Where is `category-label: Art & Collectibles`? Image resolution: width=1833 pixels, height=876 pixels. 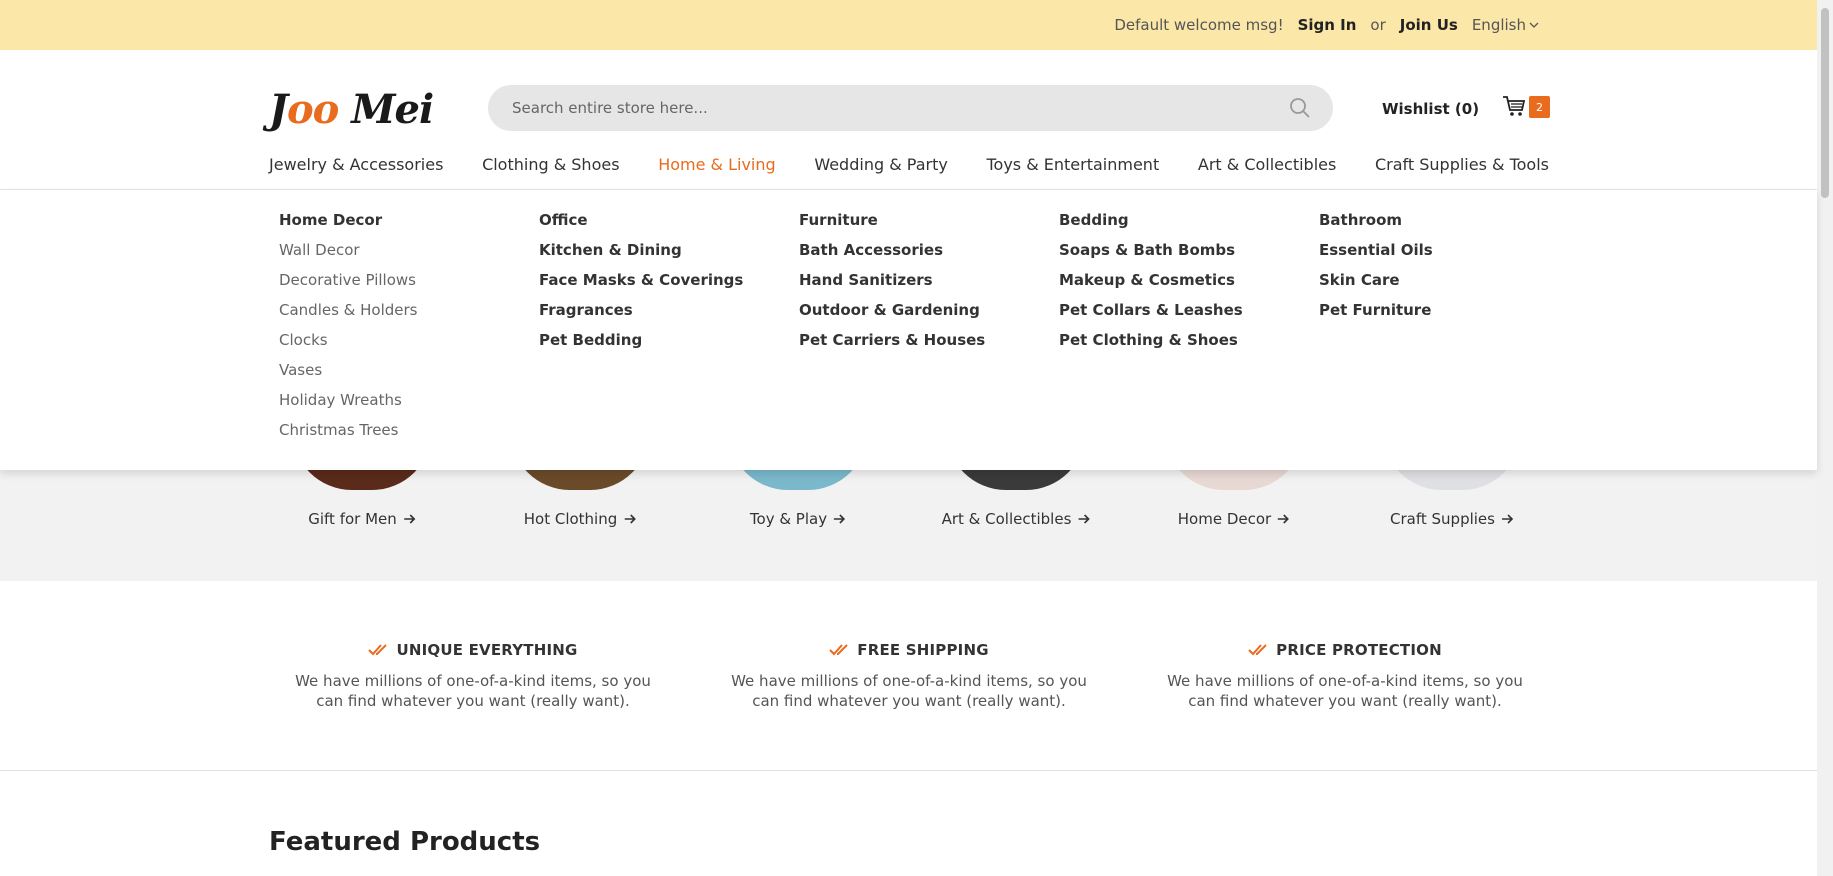 category-label: Art & Collectibles is located at coordinates (1006, 519).